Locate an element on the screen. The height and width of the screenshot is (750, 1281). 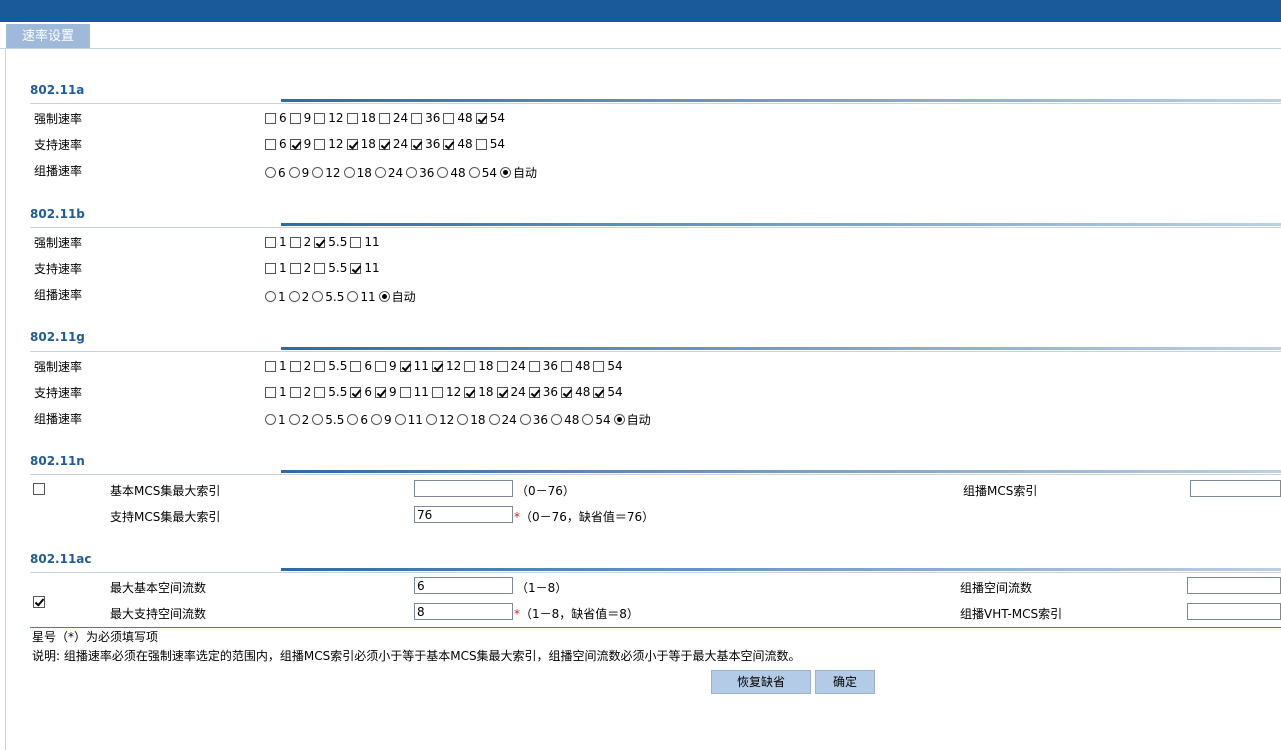
multicast-vht-mcs-input is located at coordinates (1234, 611).